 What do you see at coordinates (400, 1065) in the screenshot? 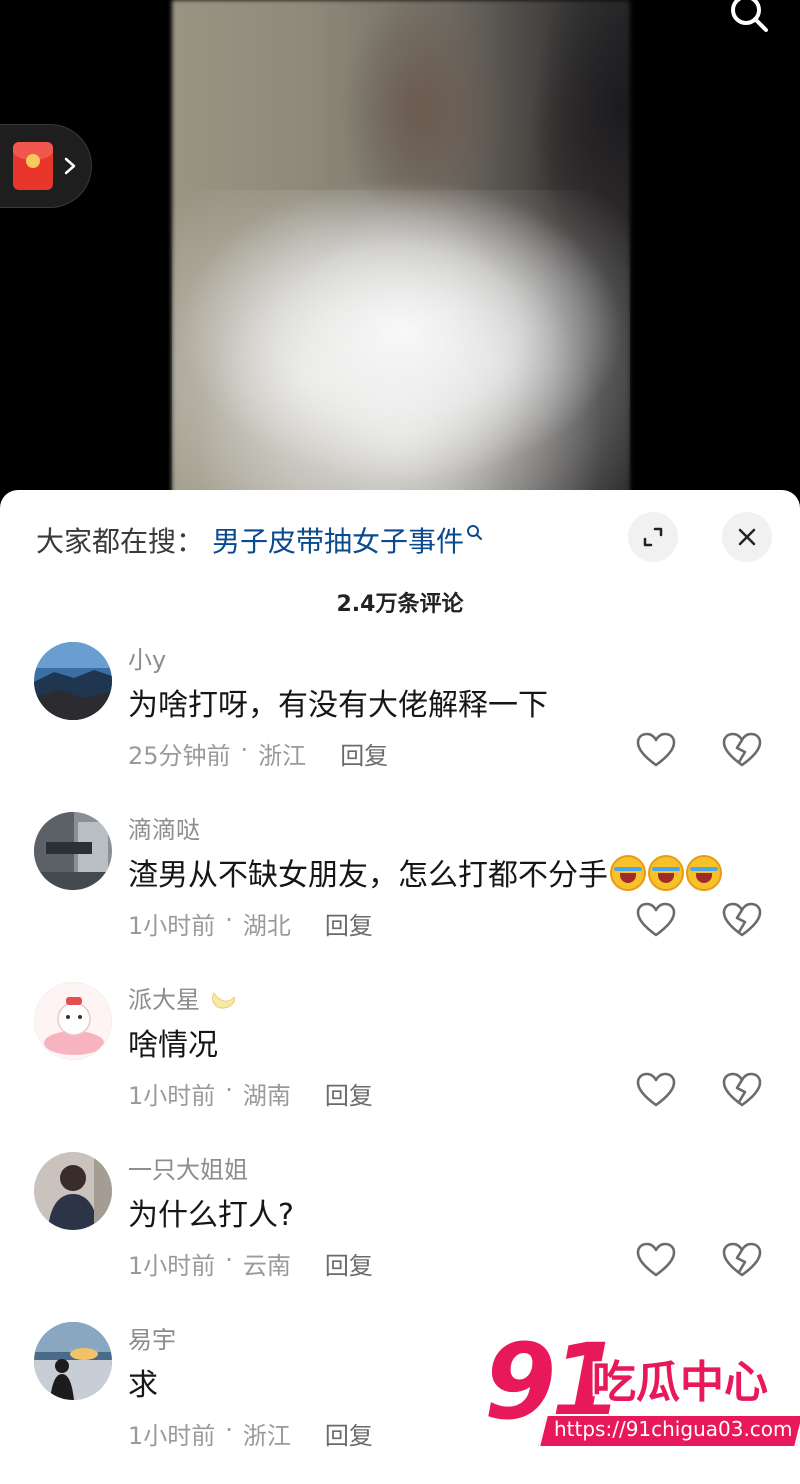
I see `comment-item: 派大星 啥情况 1小时前 · 湖南 回复` at bounding box center [400, 1065].